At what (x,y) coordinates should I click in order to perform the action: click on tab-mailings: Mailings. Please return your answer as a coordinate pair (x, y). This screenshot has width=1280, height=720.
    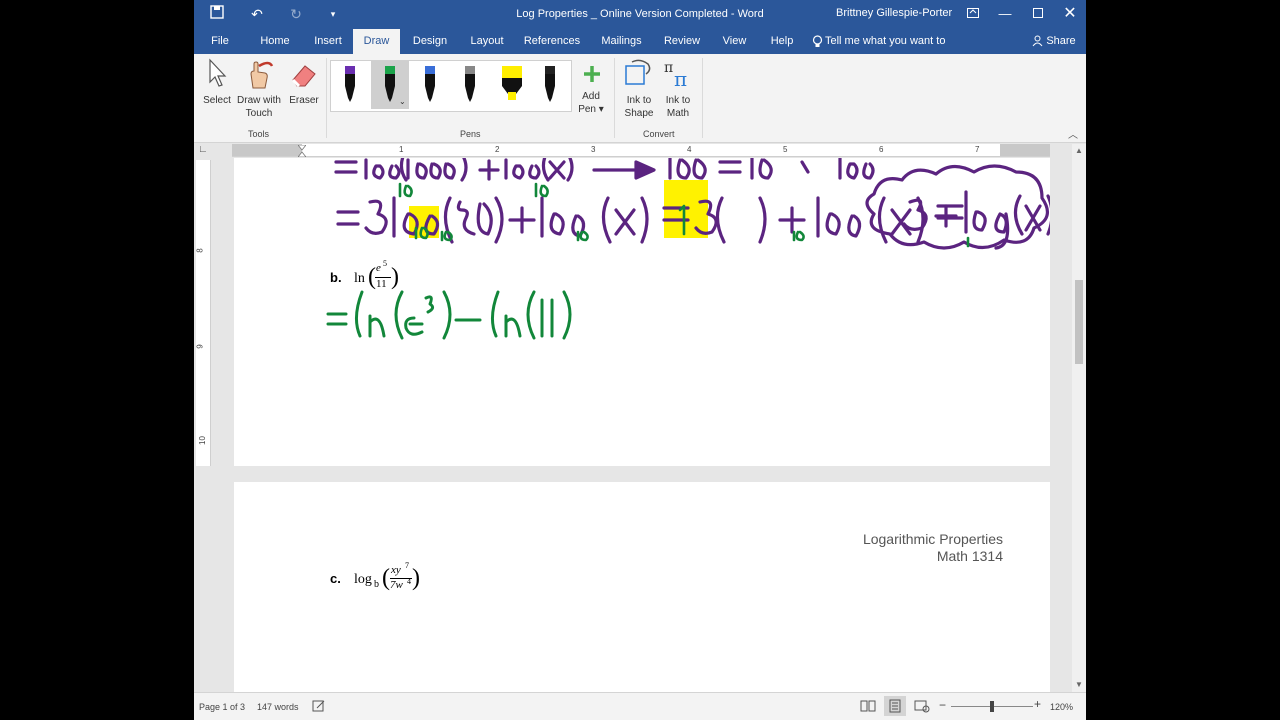
    Looking at the image, I should click on (621, 41).